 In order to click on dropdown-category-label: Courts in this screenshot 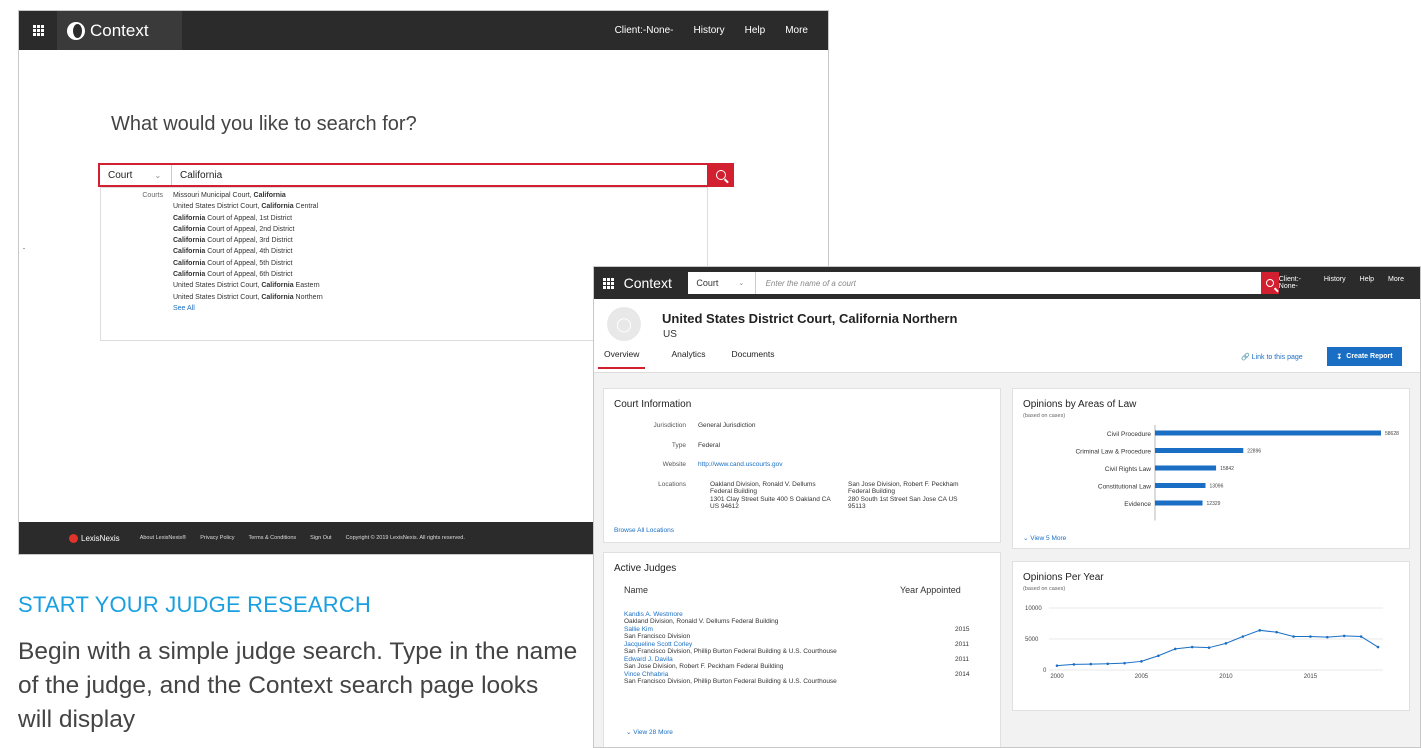, I will do `click(152, 195)`.